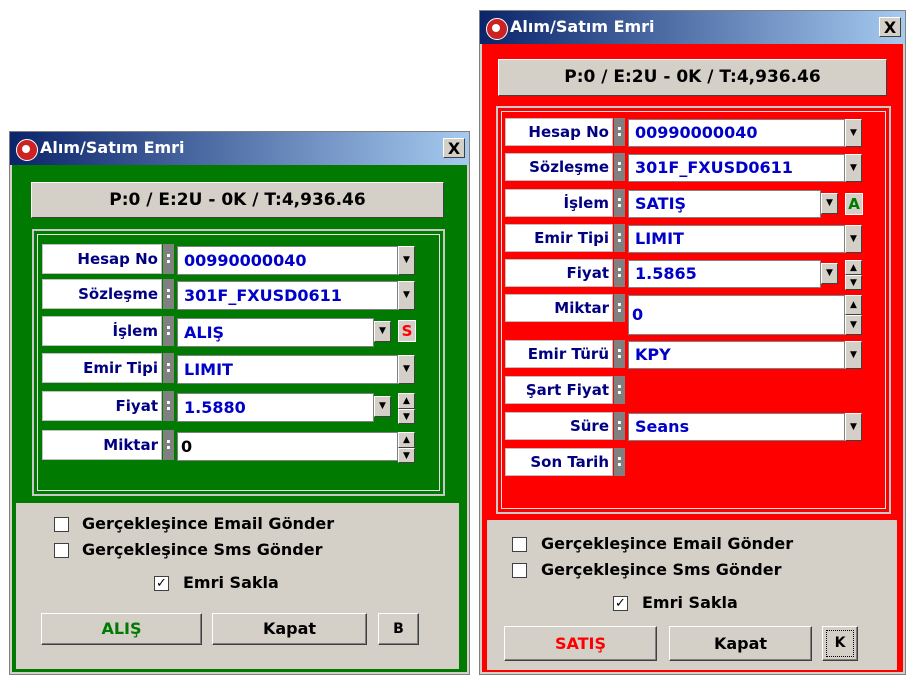 This screenshot has height=675, width=906. Describe the element at coordinates (580, 643) in the screenshot. I see `sell-submit-button: SATIŞ` at that location.